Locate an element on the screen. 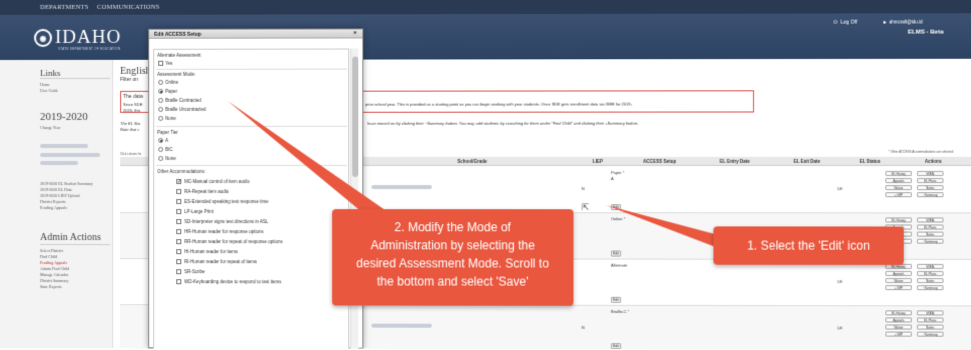  idaho-logo: ◉ IDAHO is located at coordinates (77, 38).